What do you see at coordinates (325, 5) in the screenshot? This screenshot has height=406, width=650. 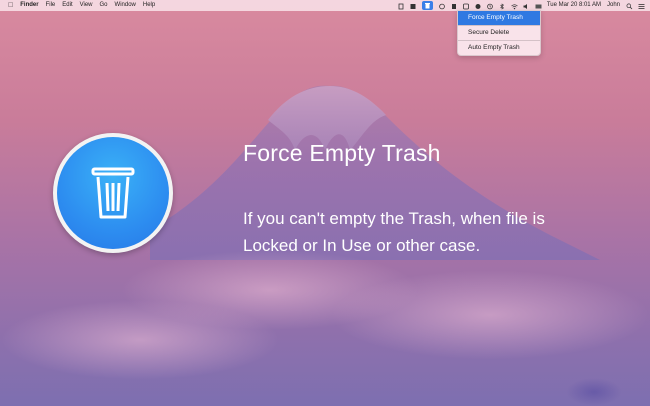 I see `menu-bar:  Finder File Edit View Go Window Help` at bounding box center [325, 5].